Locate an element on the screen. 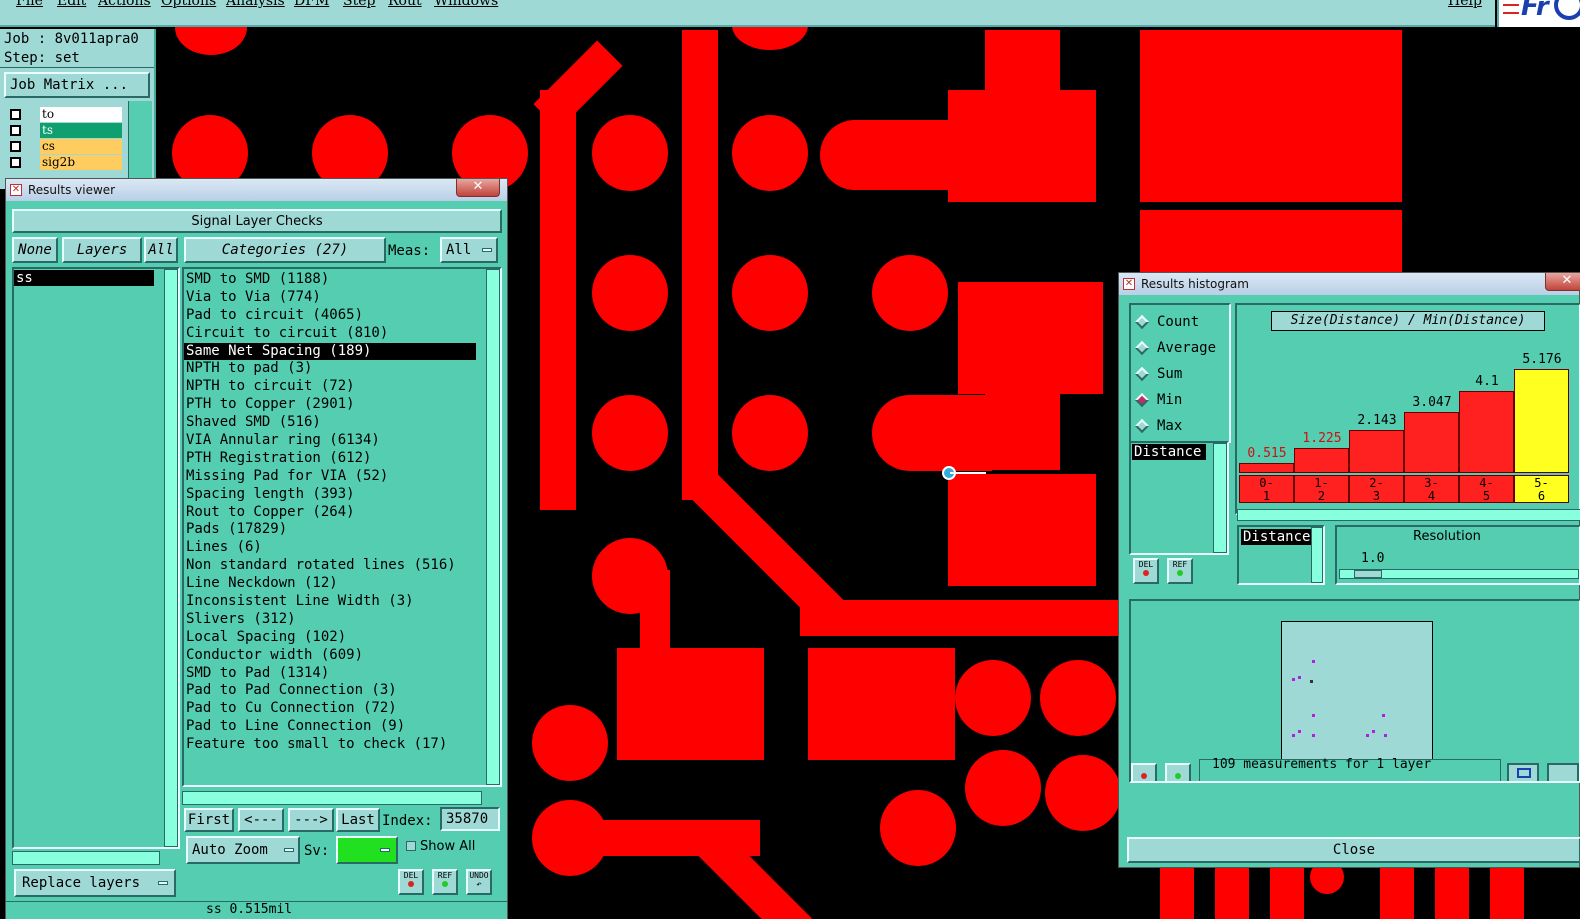  prev-button: <--- is located at coordinates (261, 820).